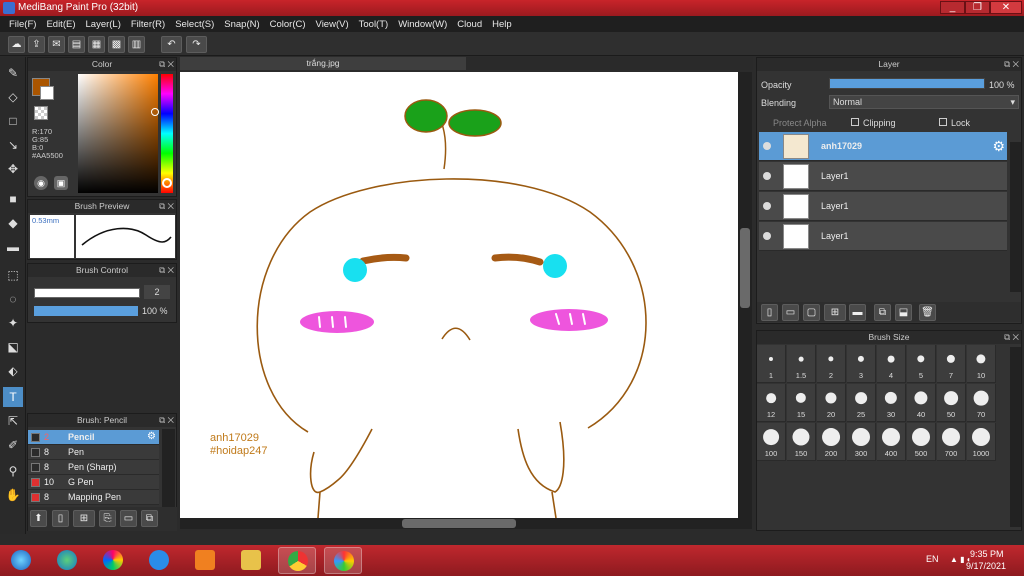  What do you see at coordinates (113, 560) in the screenshot?
I see `color-app-taskbar-icon` at bounding box center [113, 560].